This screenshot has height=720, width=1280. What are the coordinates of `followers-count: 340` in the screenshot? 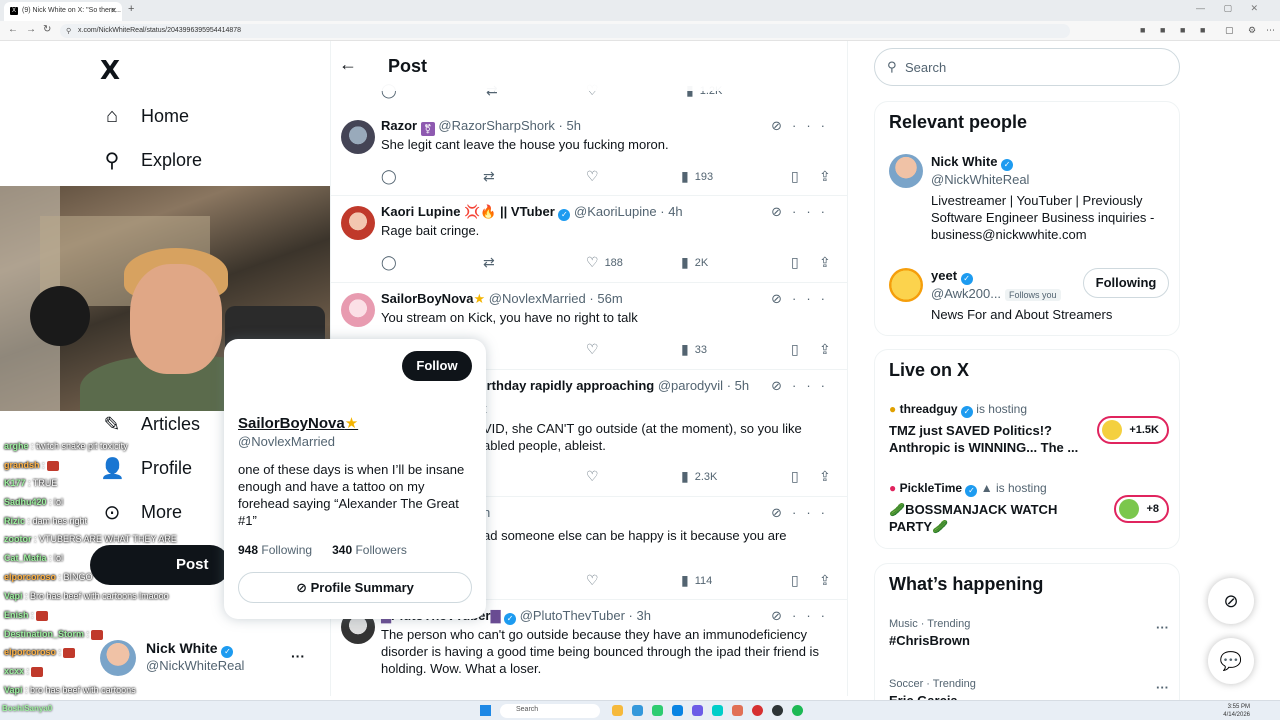 It's located at (342, 550).